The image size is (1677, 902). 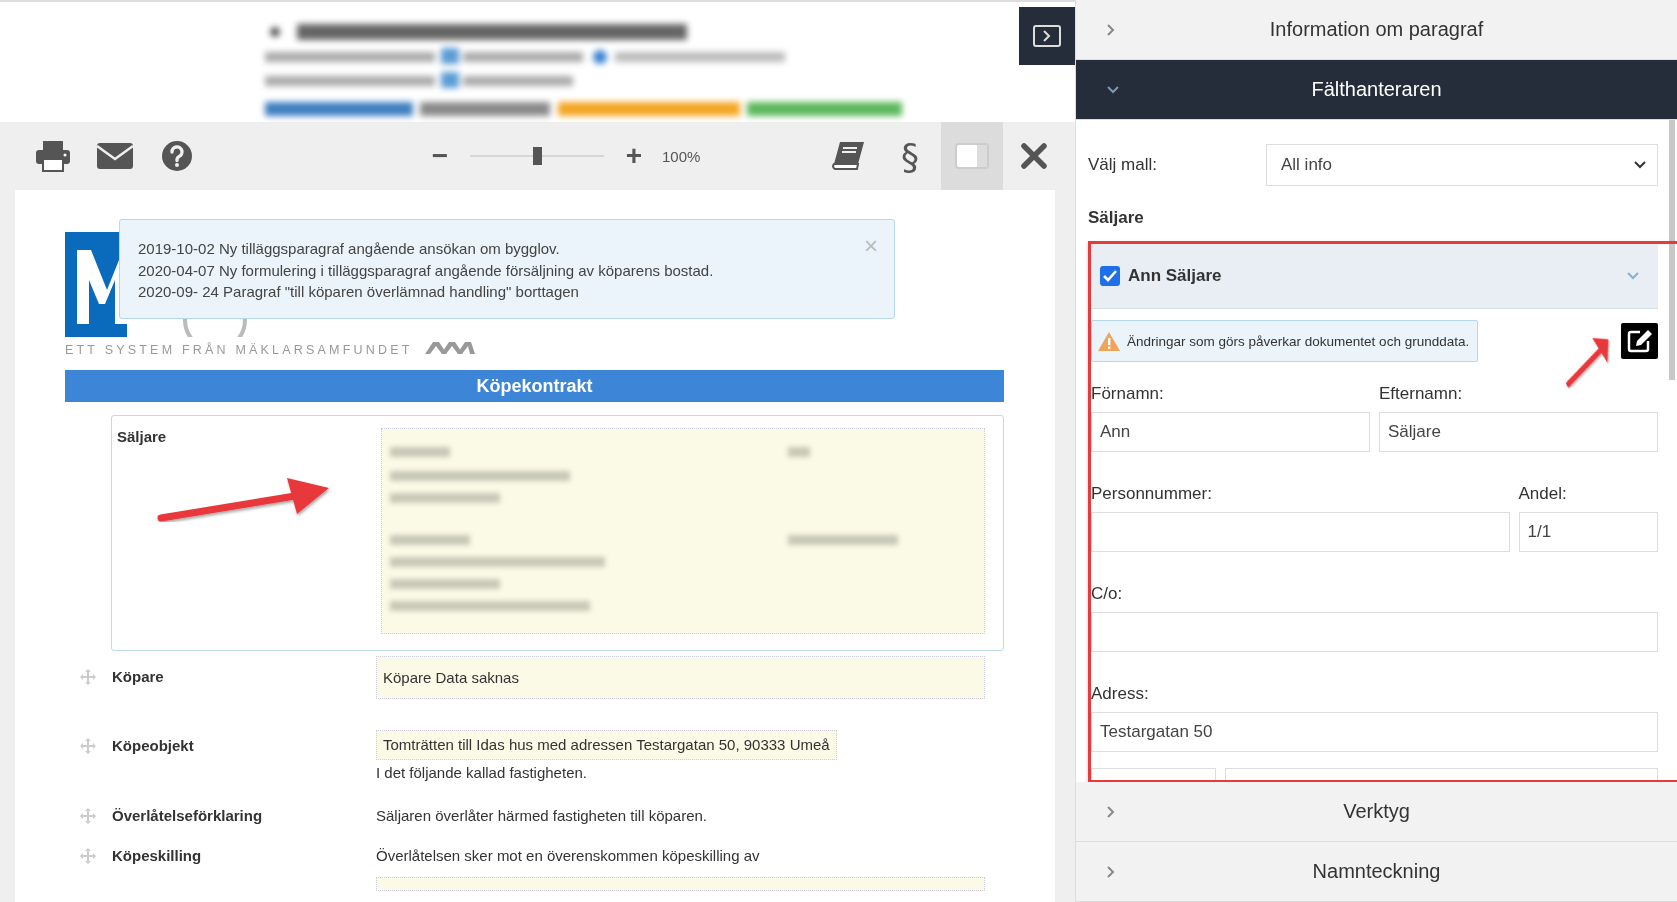 I want to click on printer-icon, so click(x=53, y=156).